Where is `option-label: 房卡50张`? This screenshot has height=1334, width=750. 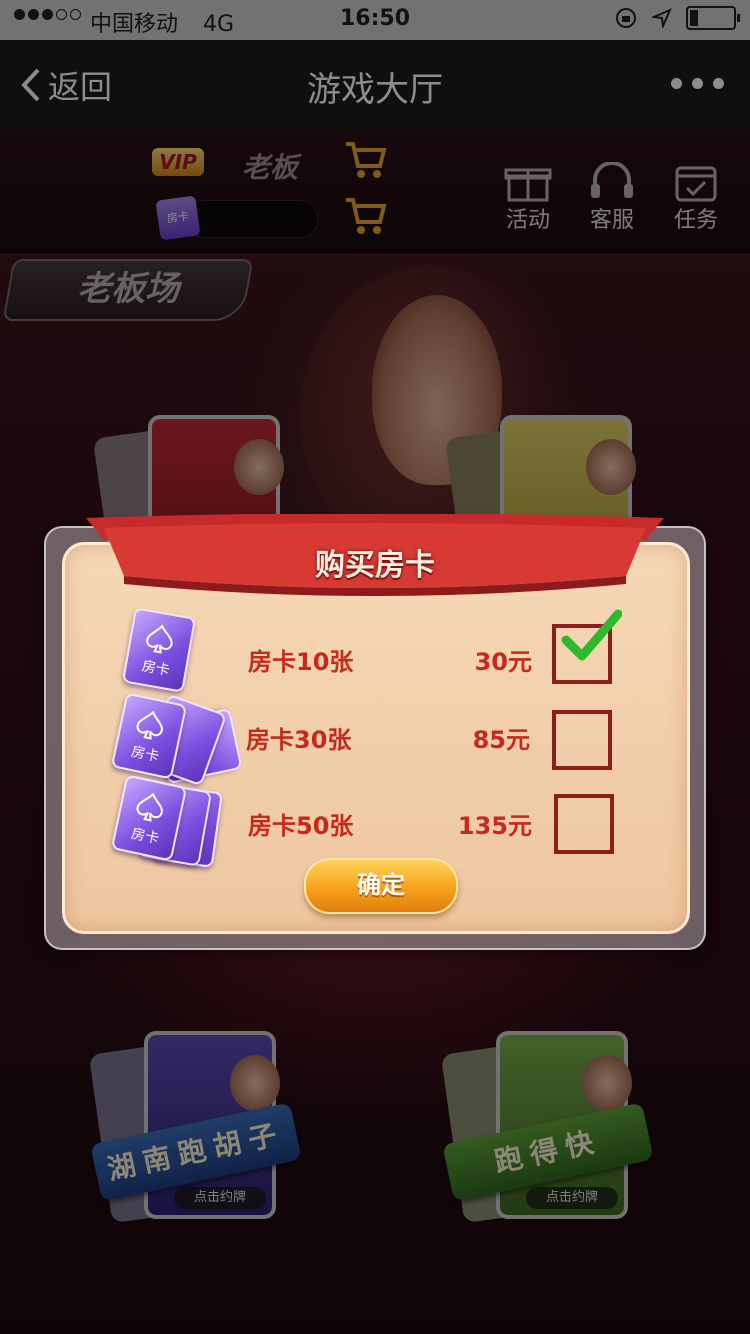 option-label: 房卡50张 is located at coordinates (301, 826).